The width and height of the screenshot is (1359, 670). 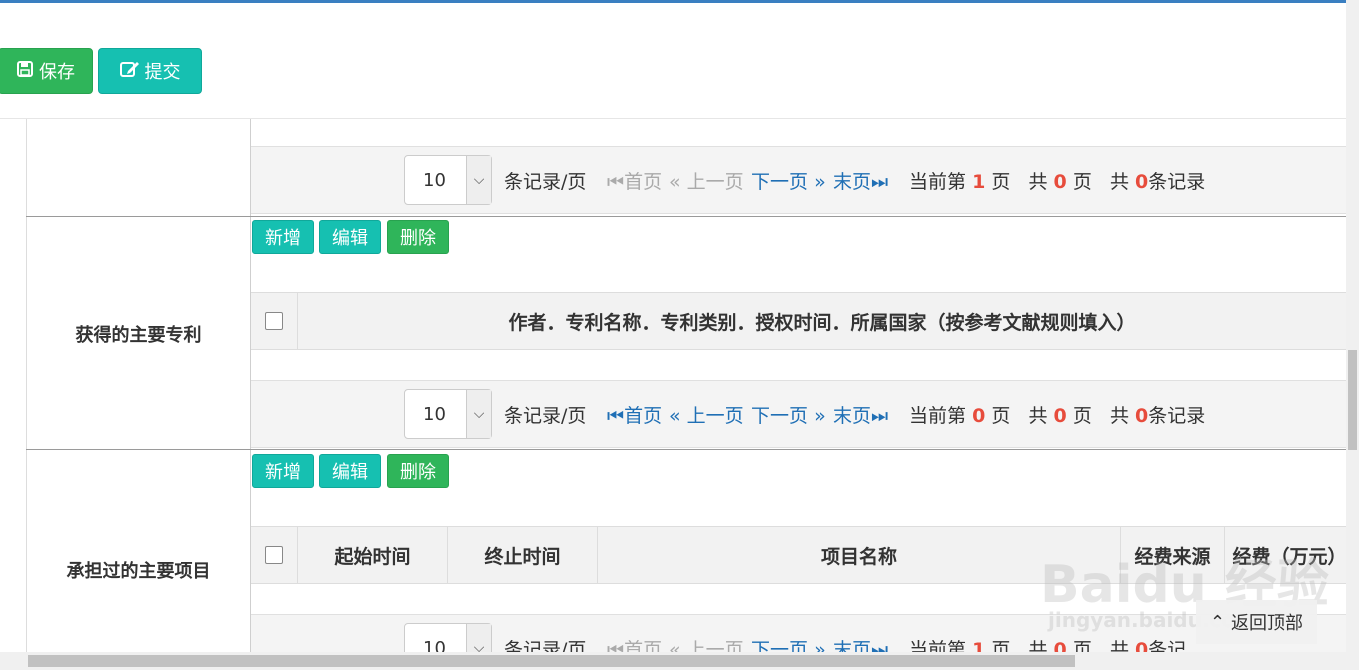 What do you see at coordinates (1352, 335) in the screenshot?
I see `vertical-scrollbar` at bounding box center [1352, 335].